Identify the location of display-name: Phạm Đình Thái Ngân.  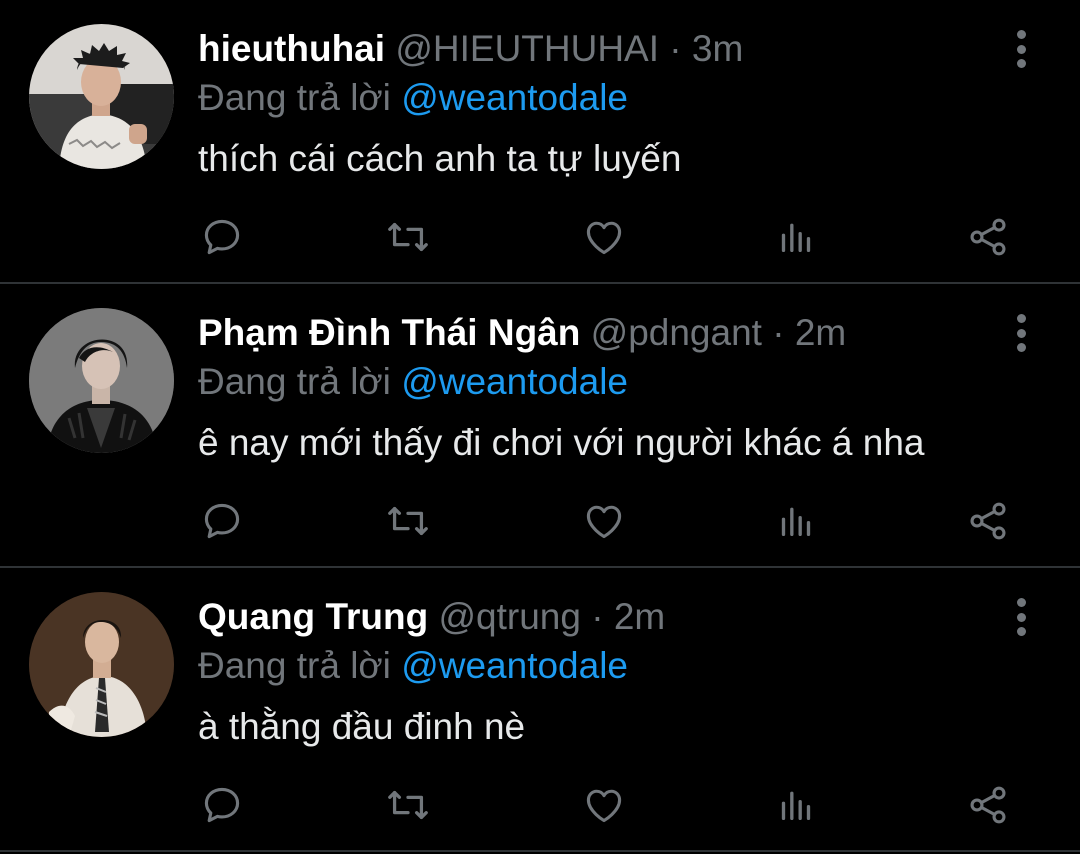
(389, 332).